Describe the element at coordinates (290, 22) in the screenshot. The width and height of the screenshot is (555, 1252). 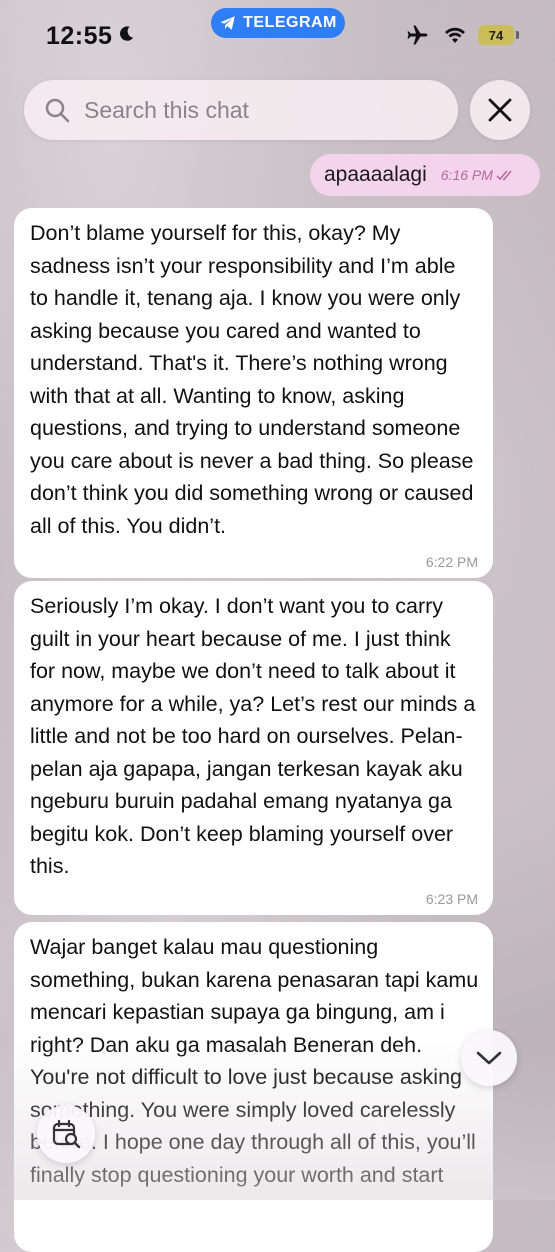
I see `app-pill-label: TELEGRAM` at that location.